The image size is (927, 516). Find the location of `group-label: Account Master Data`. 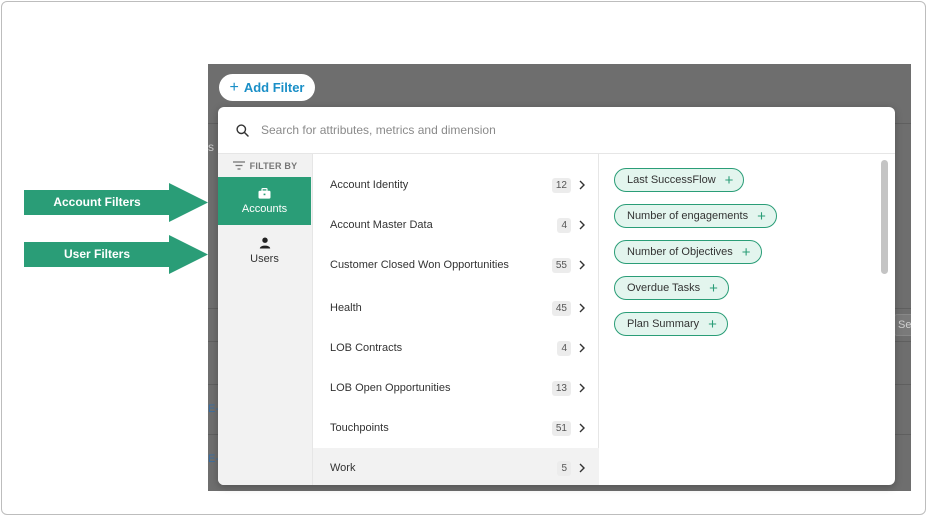

group-label: Account Master Data is located at coordinates (381, 225).